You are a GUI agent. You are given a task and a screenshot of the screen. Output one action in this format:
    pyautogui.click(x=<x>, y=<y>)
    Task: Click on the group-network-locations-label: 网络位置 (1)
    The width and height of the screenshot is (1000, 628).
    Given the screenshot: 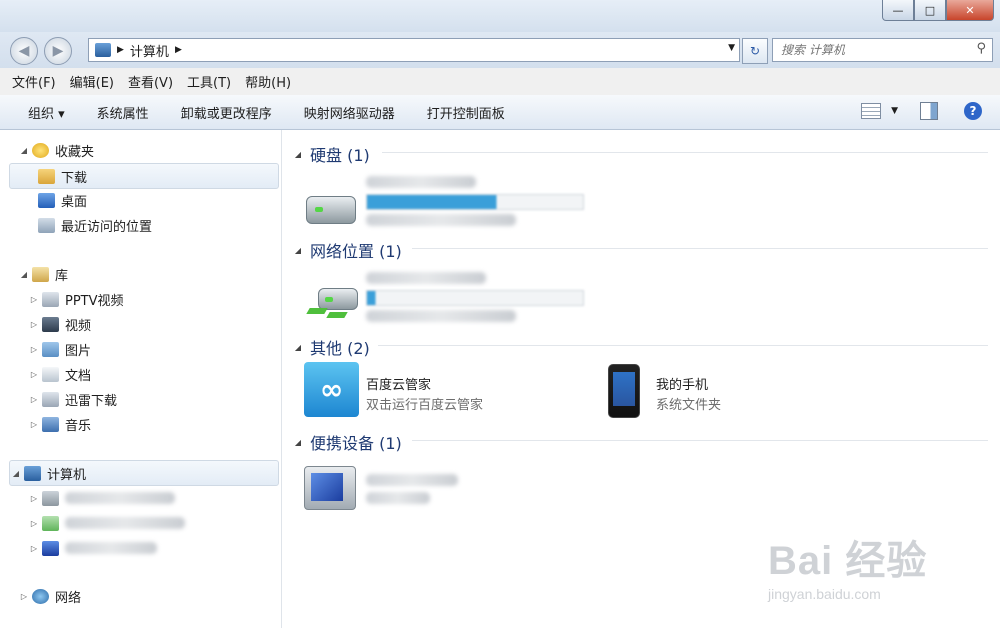 What is the action you would take?
    pyautogui.click(x=356, y=251)
    